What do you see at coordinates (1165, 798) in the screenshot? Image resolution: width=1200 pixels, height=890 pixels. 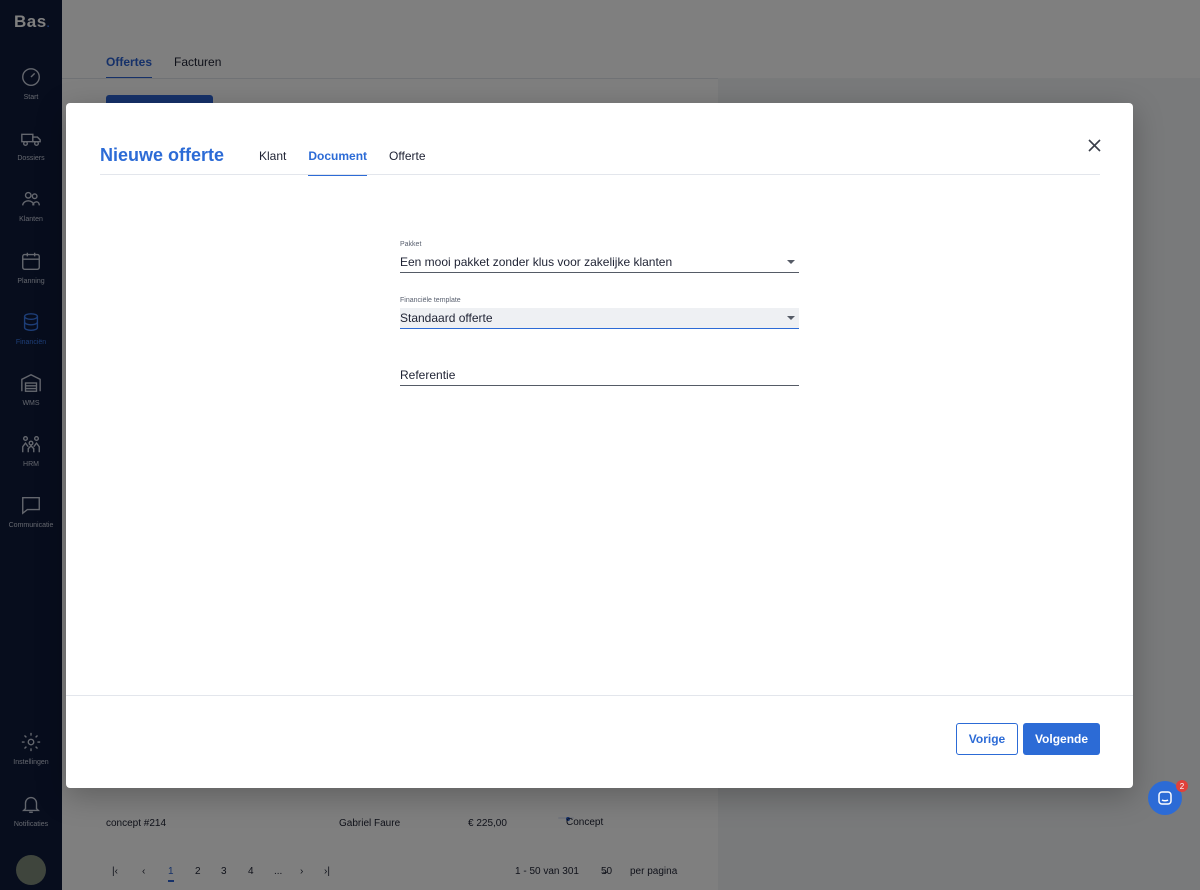 I see `chat-bubble-icon` at bounding box center [1165, 798].